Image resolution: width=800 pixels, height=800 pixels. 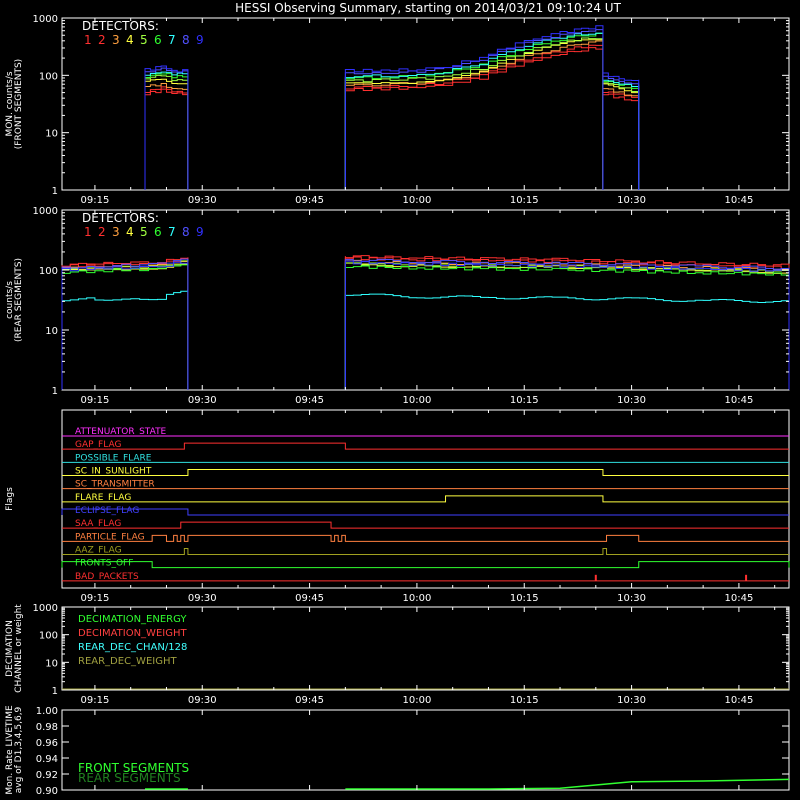 What do you see at coordinates (95, 200) in the screenshot?
I see `front-panel-x-tick-label: 09:15` at bounding box center [95, 200].